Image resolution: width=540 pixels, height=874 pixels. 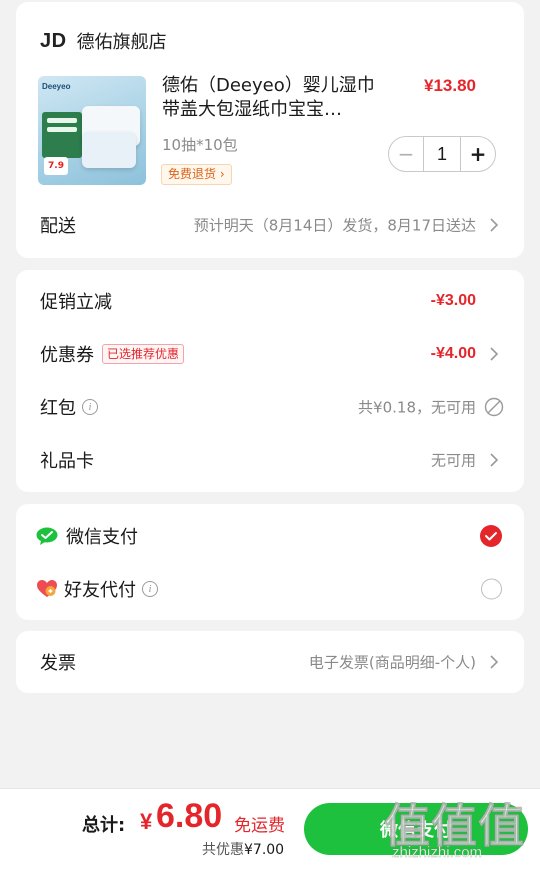 I want to click on coupon-value: -¥4.00, so click(x=453, y=353).